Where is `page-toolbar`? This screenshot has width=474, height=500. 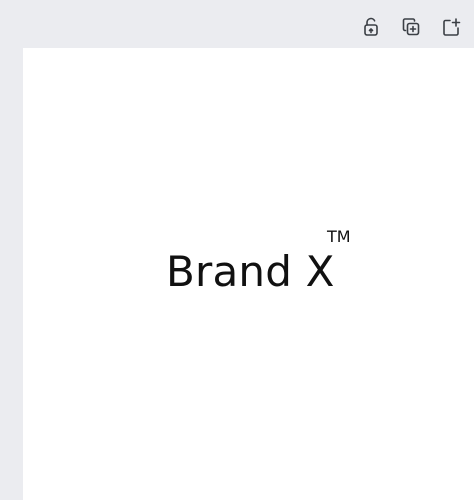
page-toolbar is located at coordinates (411, 27).